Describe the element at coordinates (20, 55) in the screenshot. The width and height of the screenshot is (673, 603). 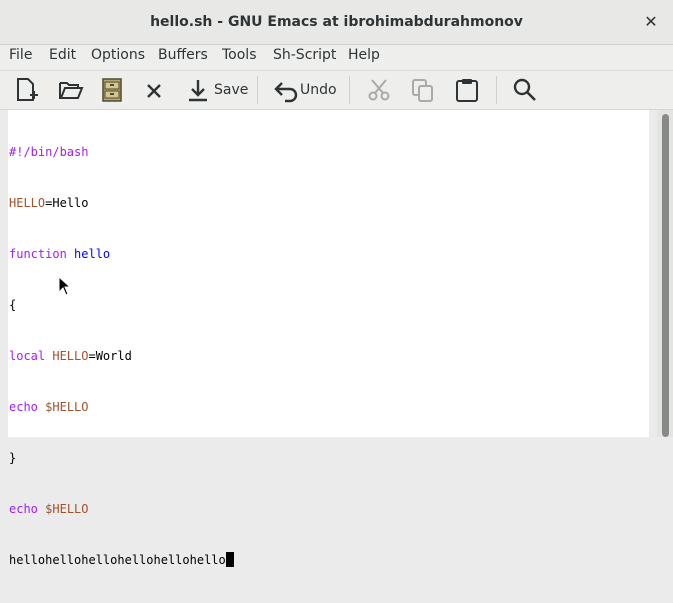
I see `menu-file: File` at that location.